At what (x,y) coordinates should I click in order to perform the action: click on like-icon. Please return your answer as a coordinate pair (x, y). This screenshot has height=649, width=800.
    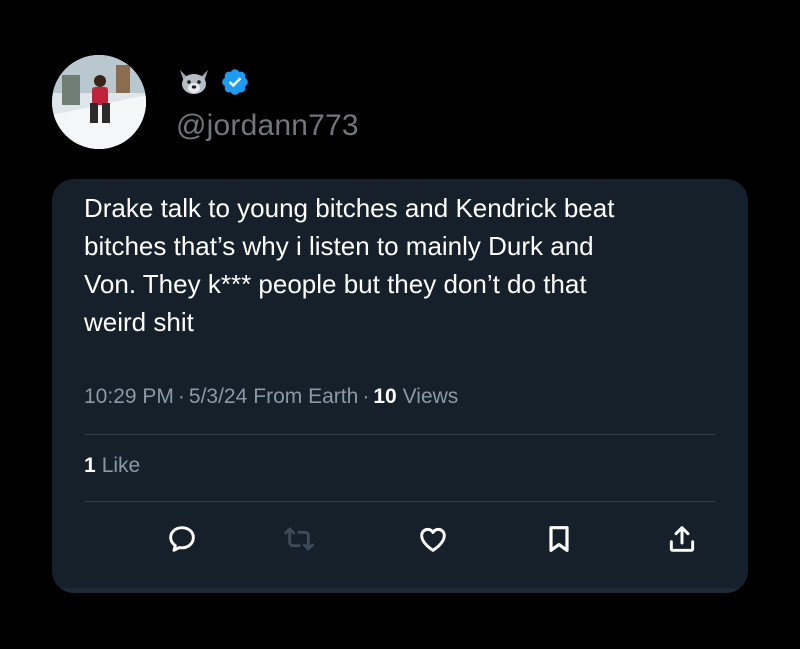
    Looking at the image, I should click on (433, 539).